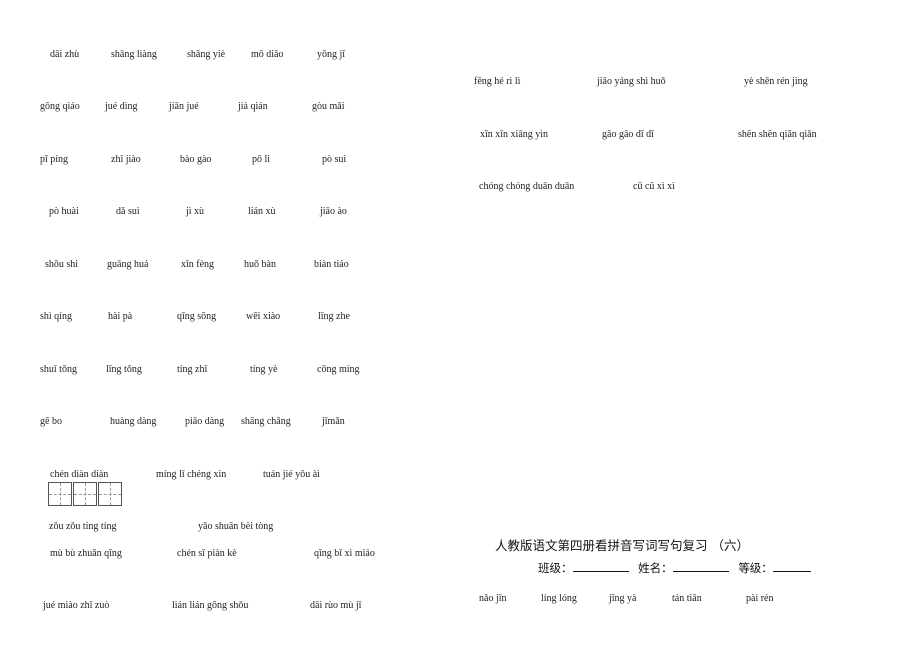 This screenshot has height=651, width=920. What do you see at coordinates (328, 106) in the screenshot?
I see `pinyin-word: gòu mǎi` at bounding box center [328, 106].